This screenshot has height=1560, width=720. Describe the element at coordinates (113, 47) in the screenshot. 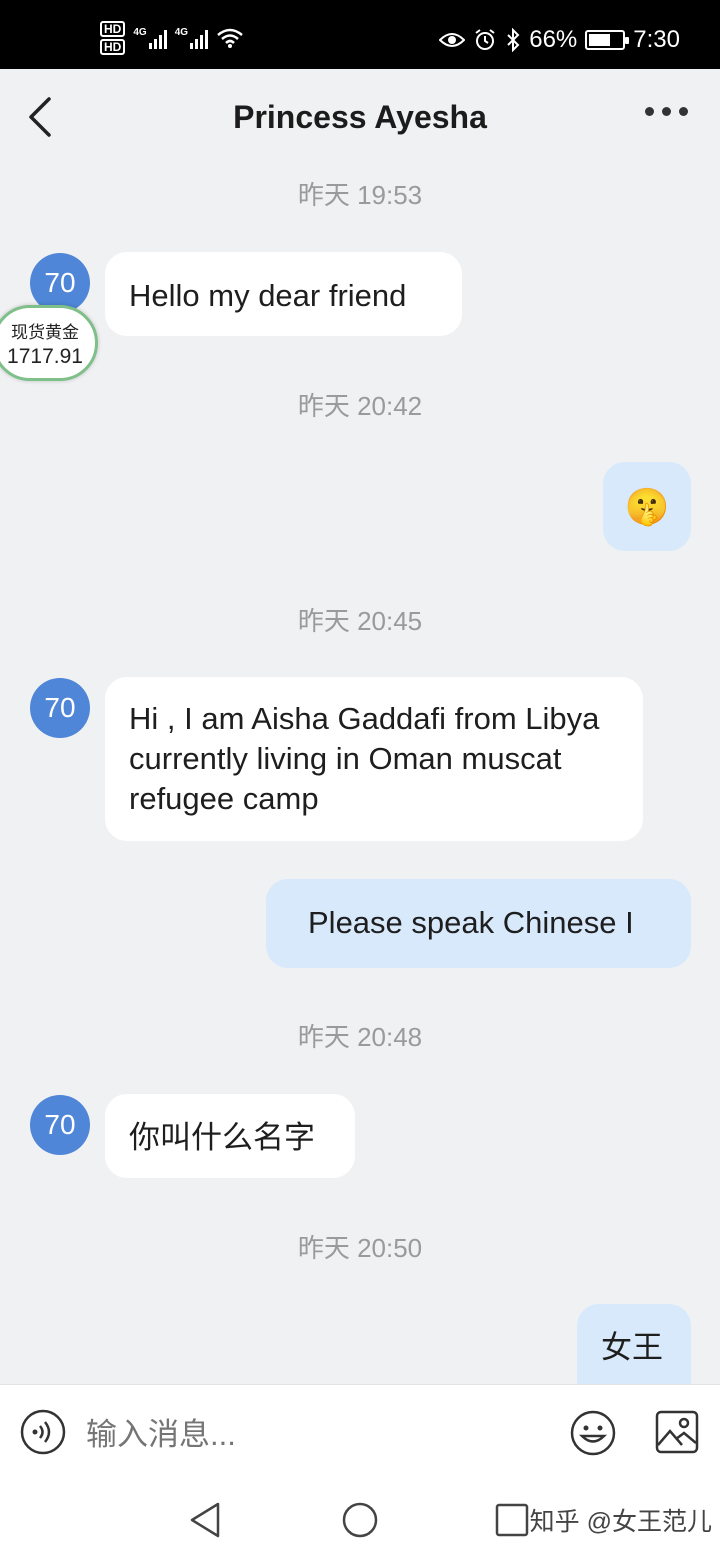

I see `hd-badge-2: HD` at that location.